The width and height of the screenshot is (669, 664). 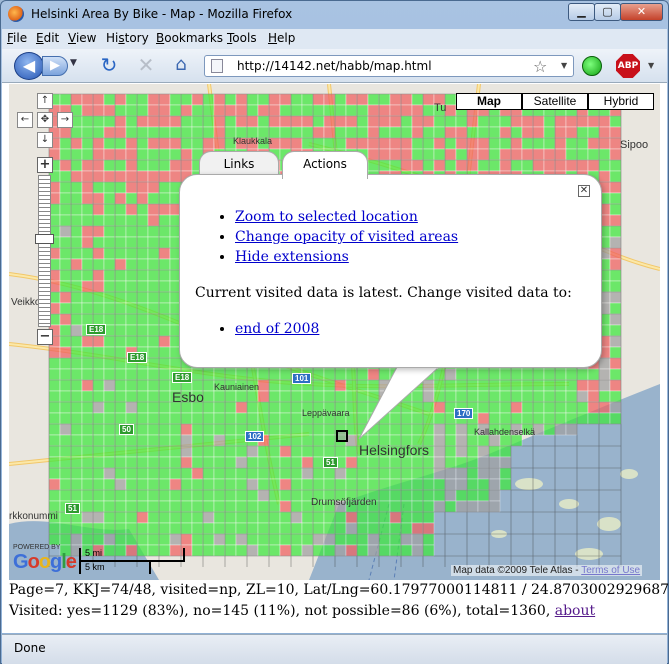 I want to click on status-bar: Done, so click(x=334, y=649).